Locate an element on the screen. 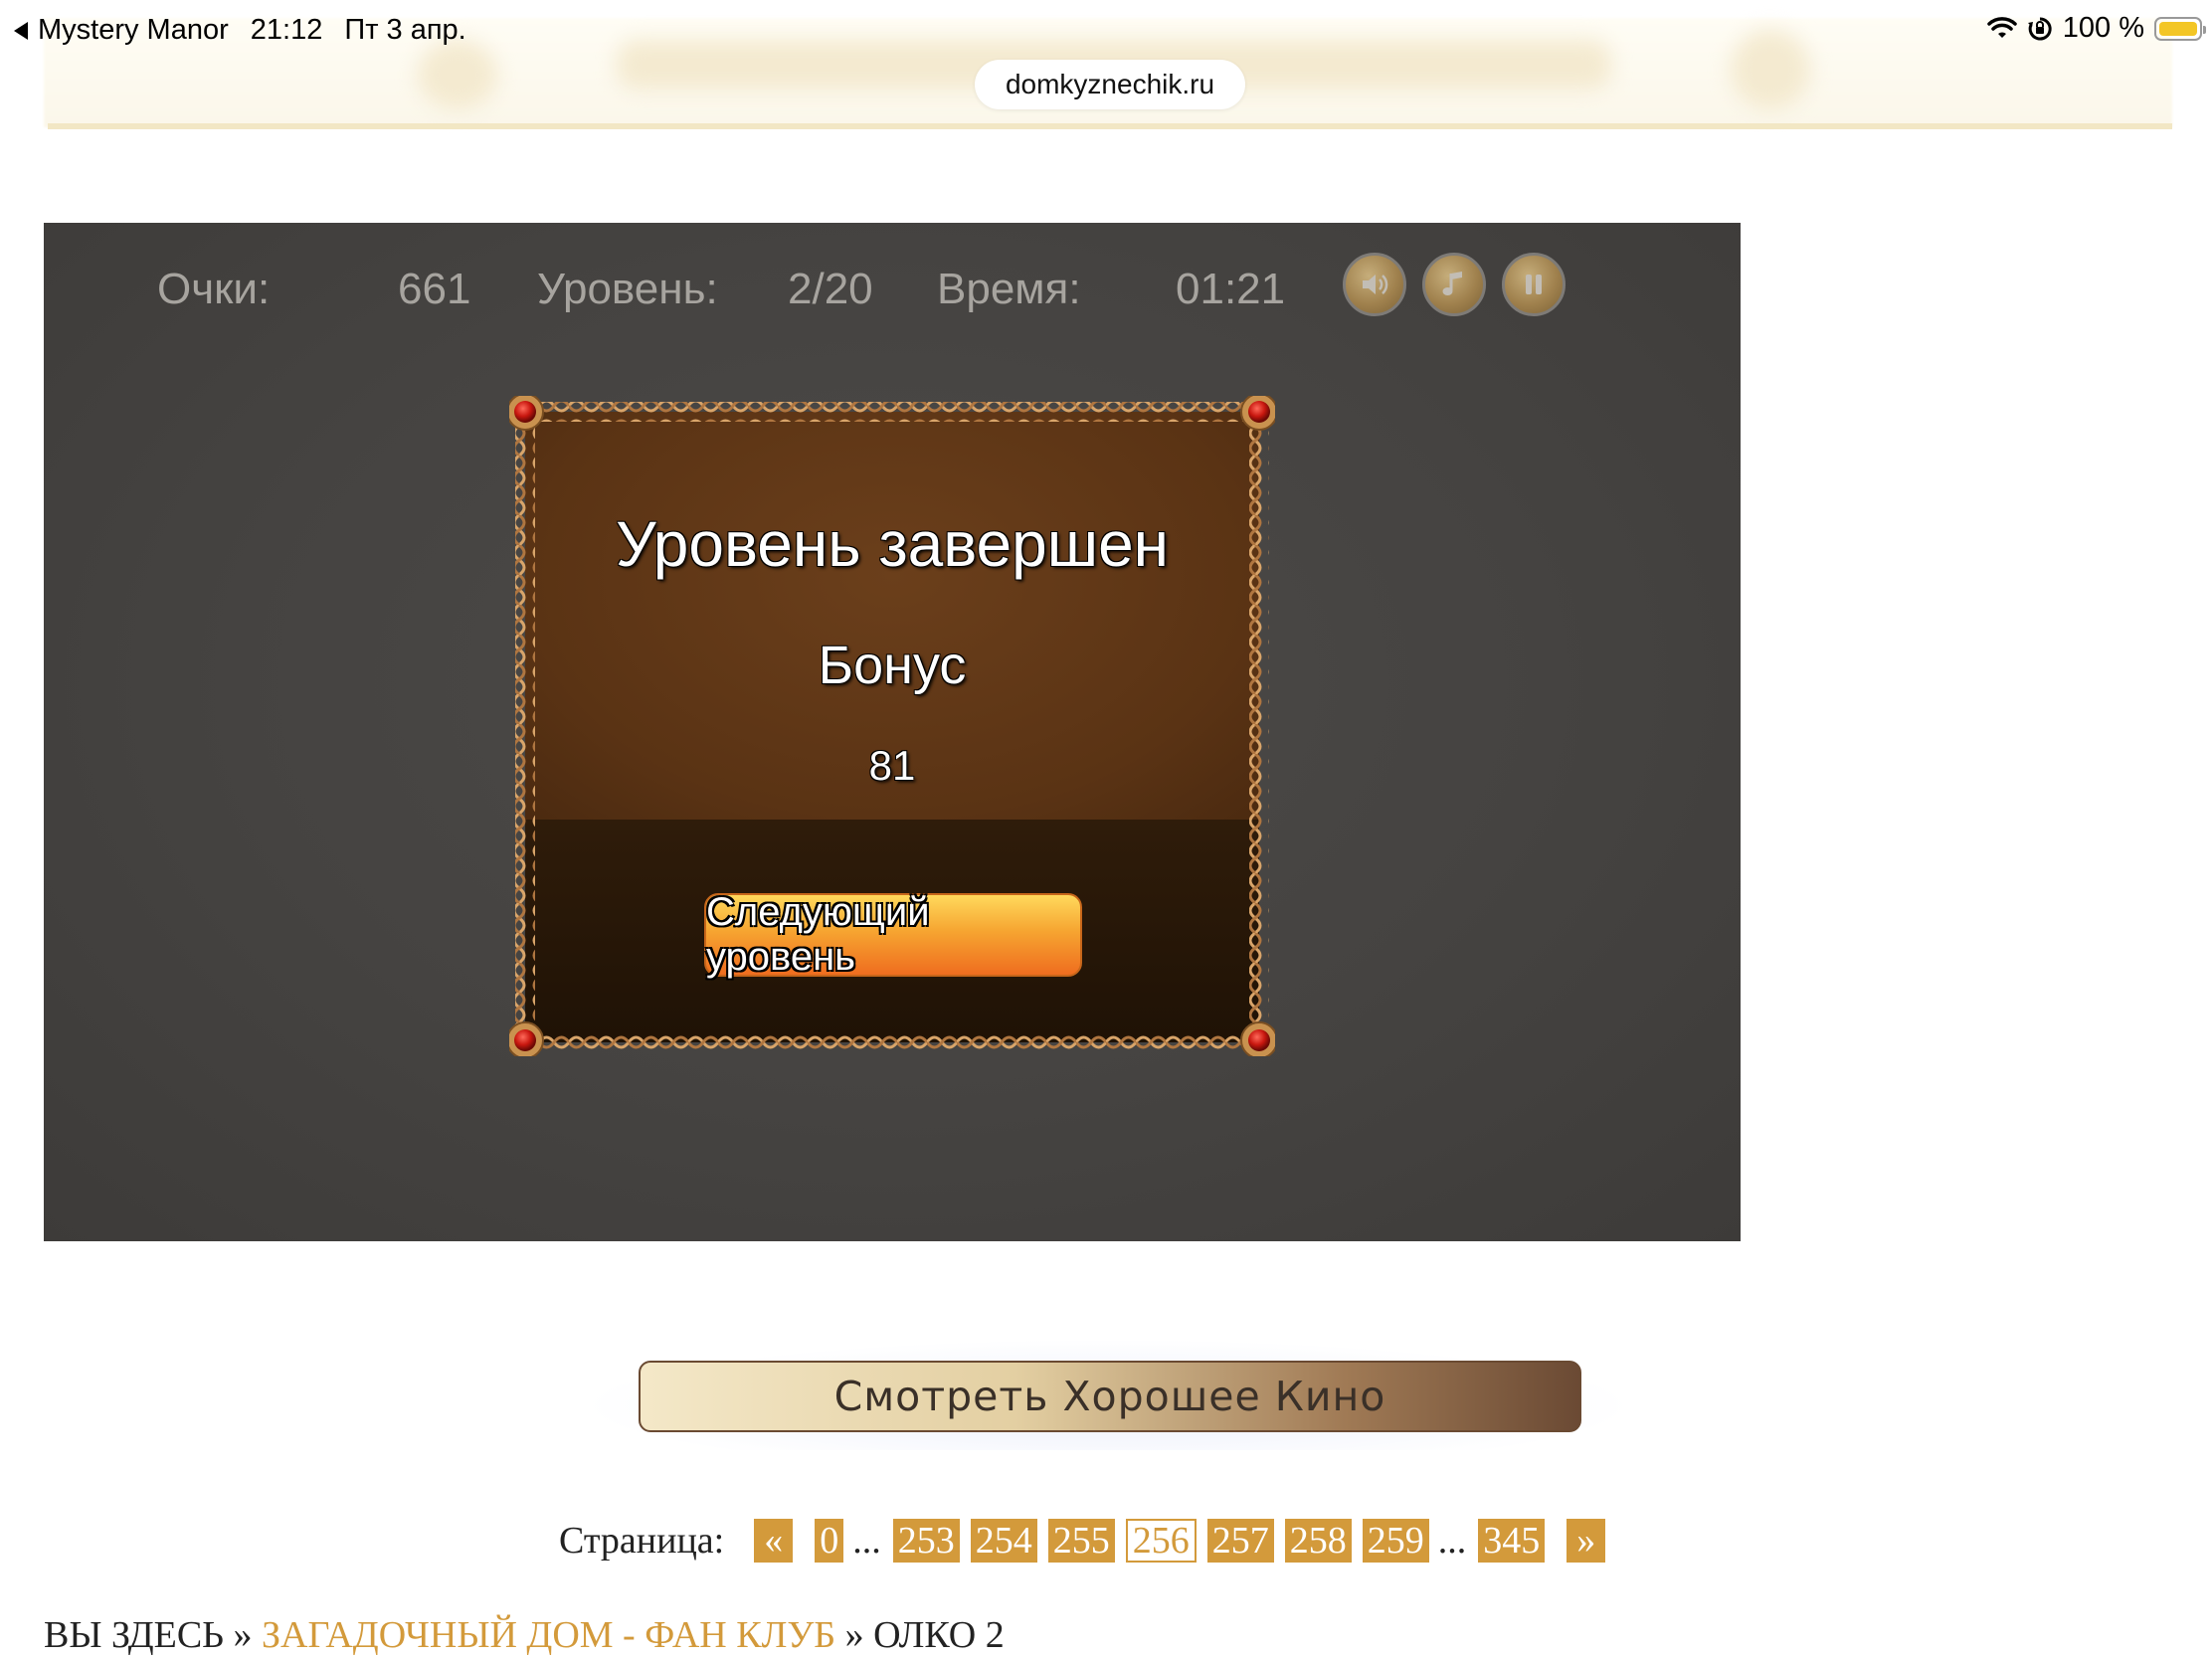 The height and width of the screenshot is (1659, 2212). breadcrumb-link-fan-club: ЗАГАДОЧНЫЙ ДОМ - ФАН КЛУБ is located at coordinates (548, 1635).